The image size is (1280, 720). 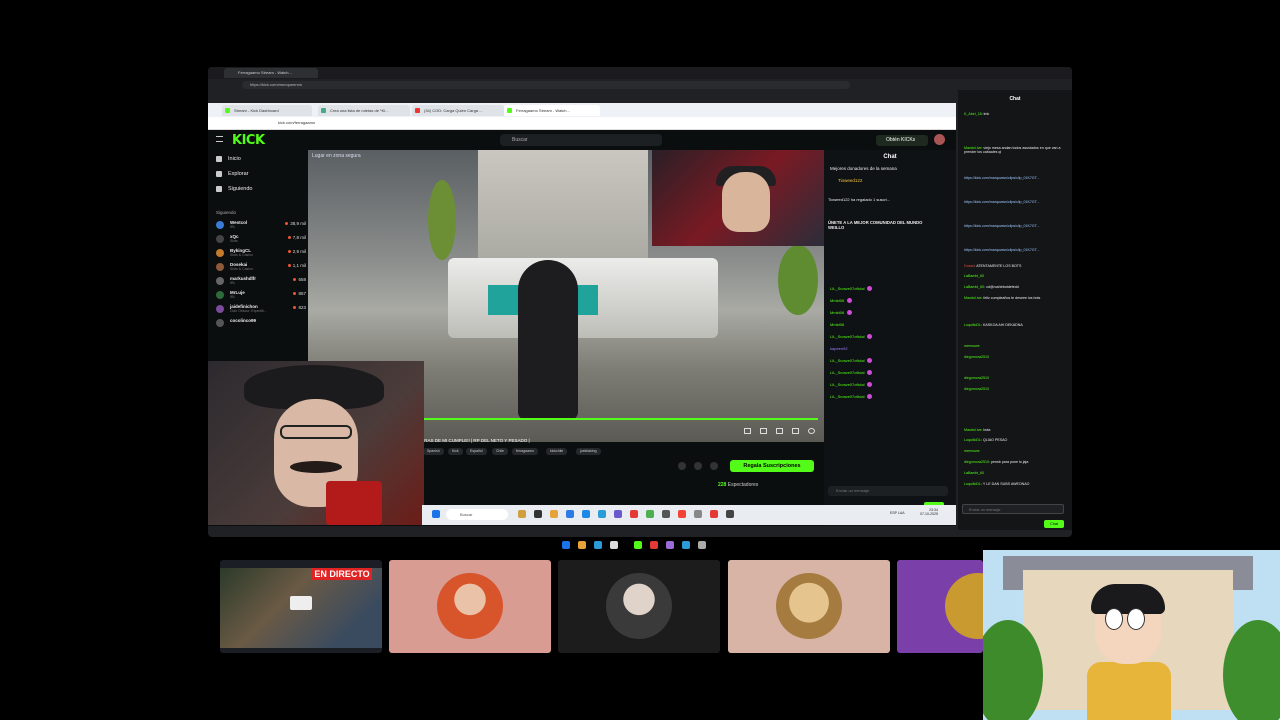 What do you see at coordinates (557, 451) in the screenshot?
I see `stream-tag: kickchile` at bounding box center [557, 451].